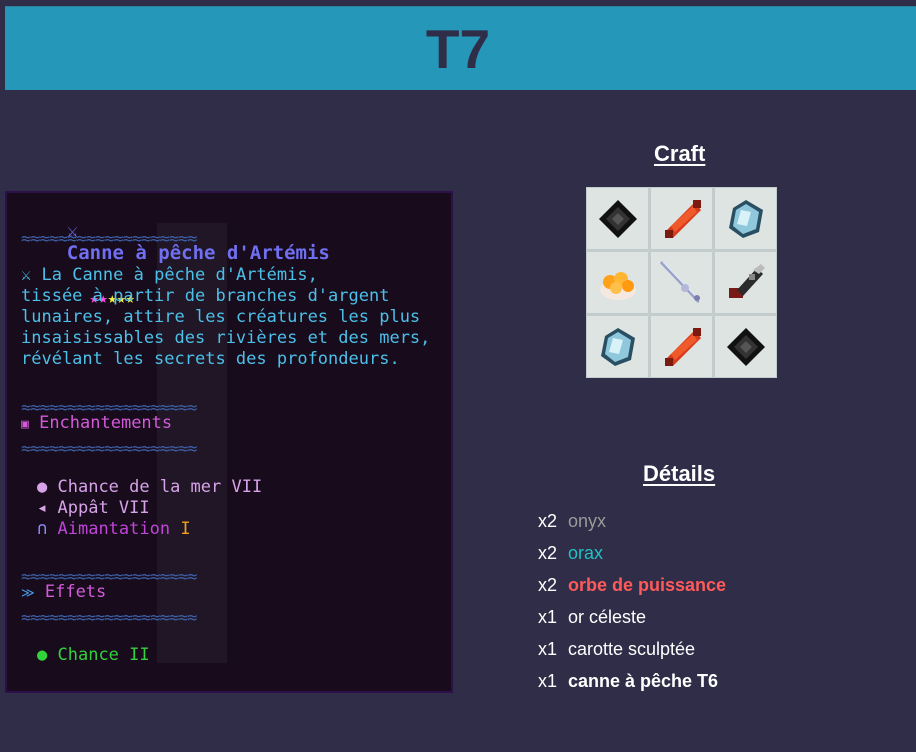 Image resolution: width=916 pixels, height=752 pixels. Describe the element at coordinates (617, 285) in the screenshot. I see `or-celeste-icon` at that location.